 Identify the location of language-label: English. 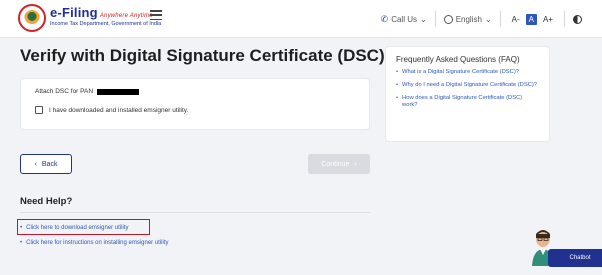
(468, 19).